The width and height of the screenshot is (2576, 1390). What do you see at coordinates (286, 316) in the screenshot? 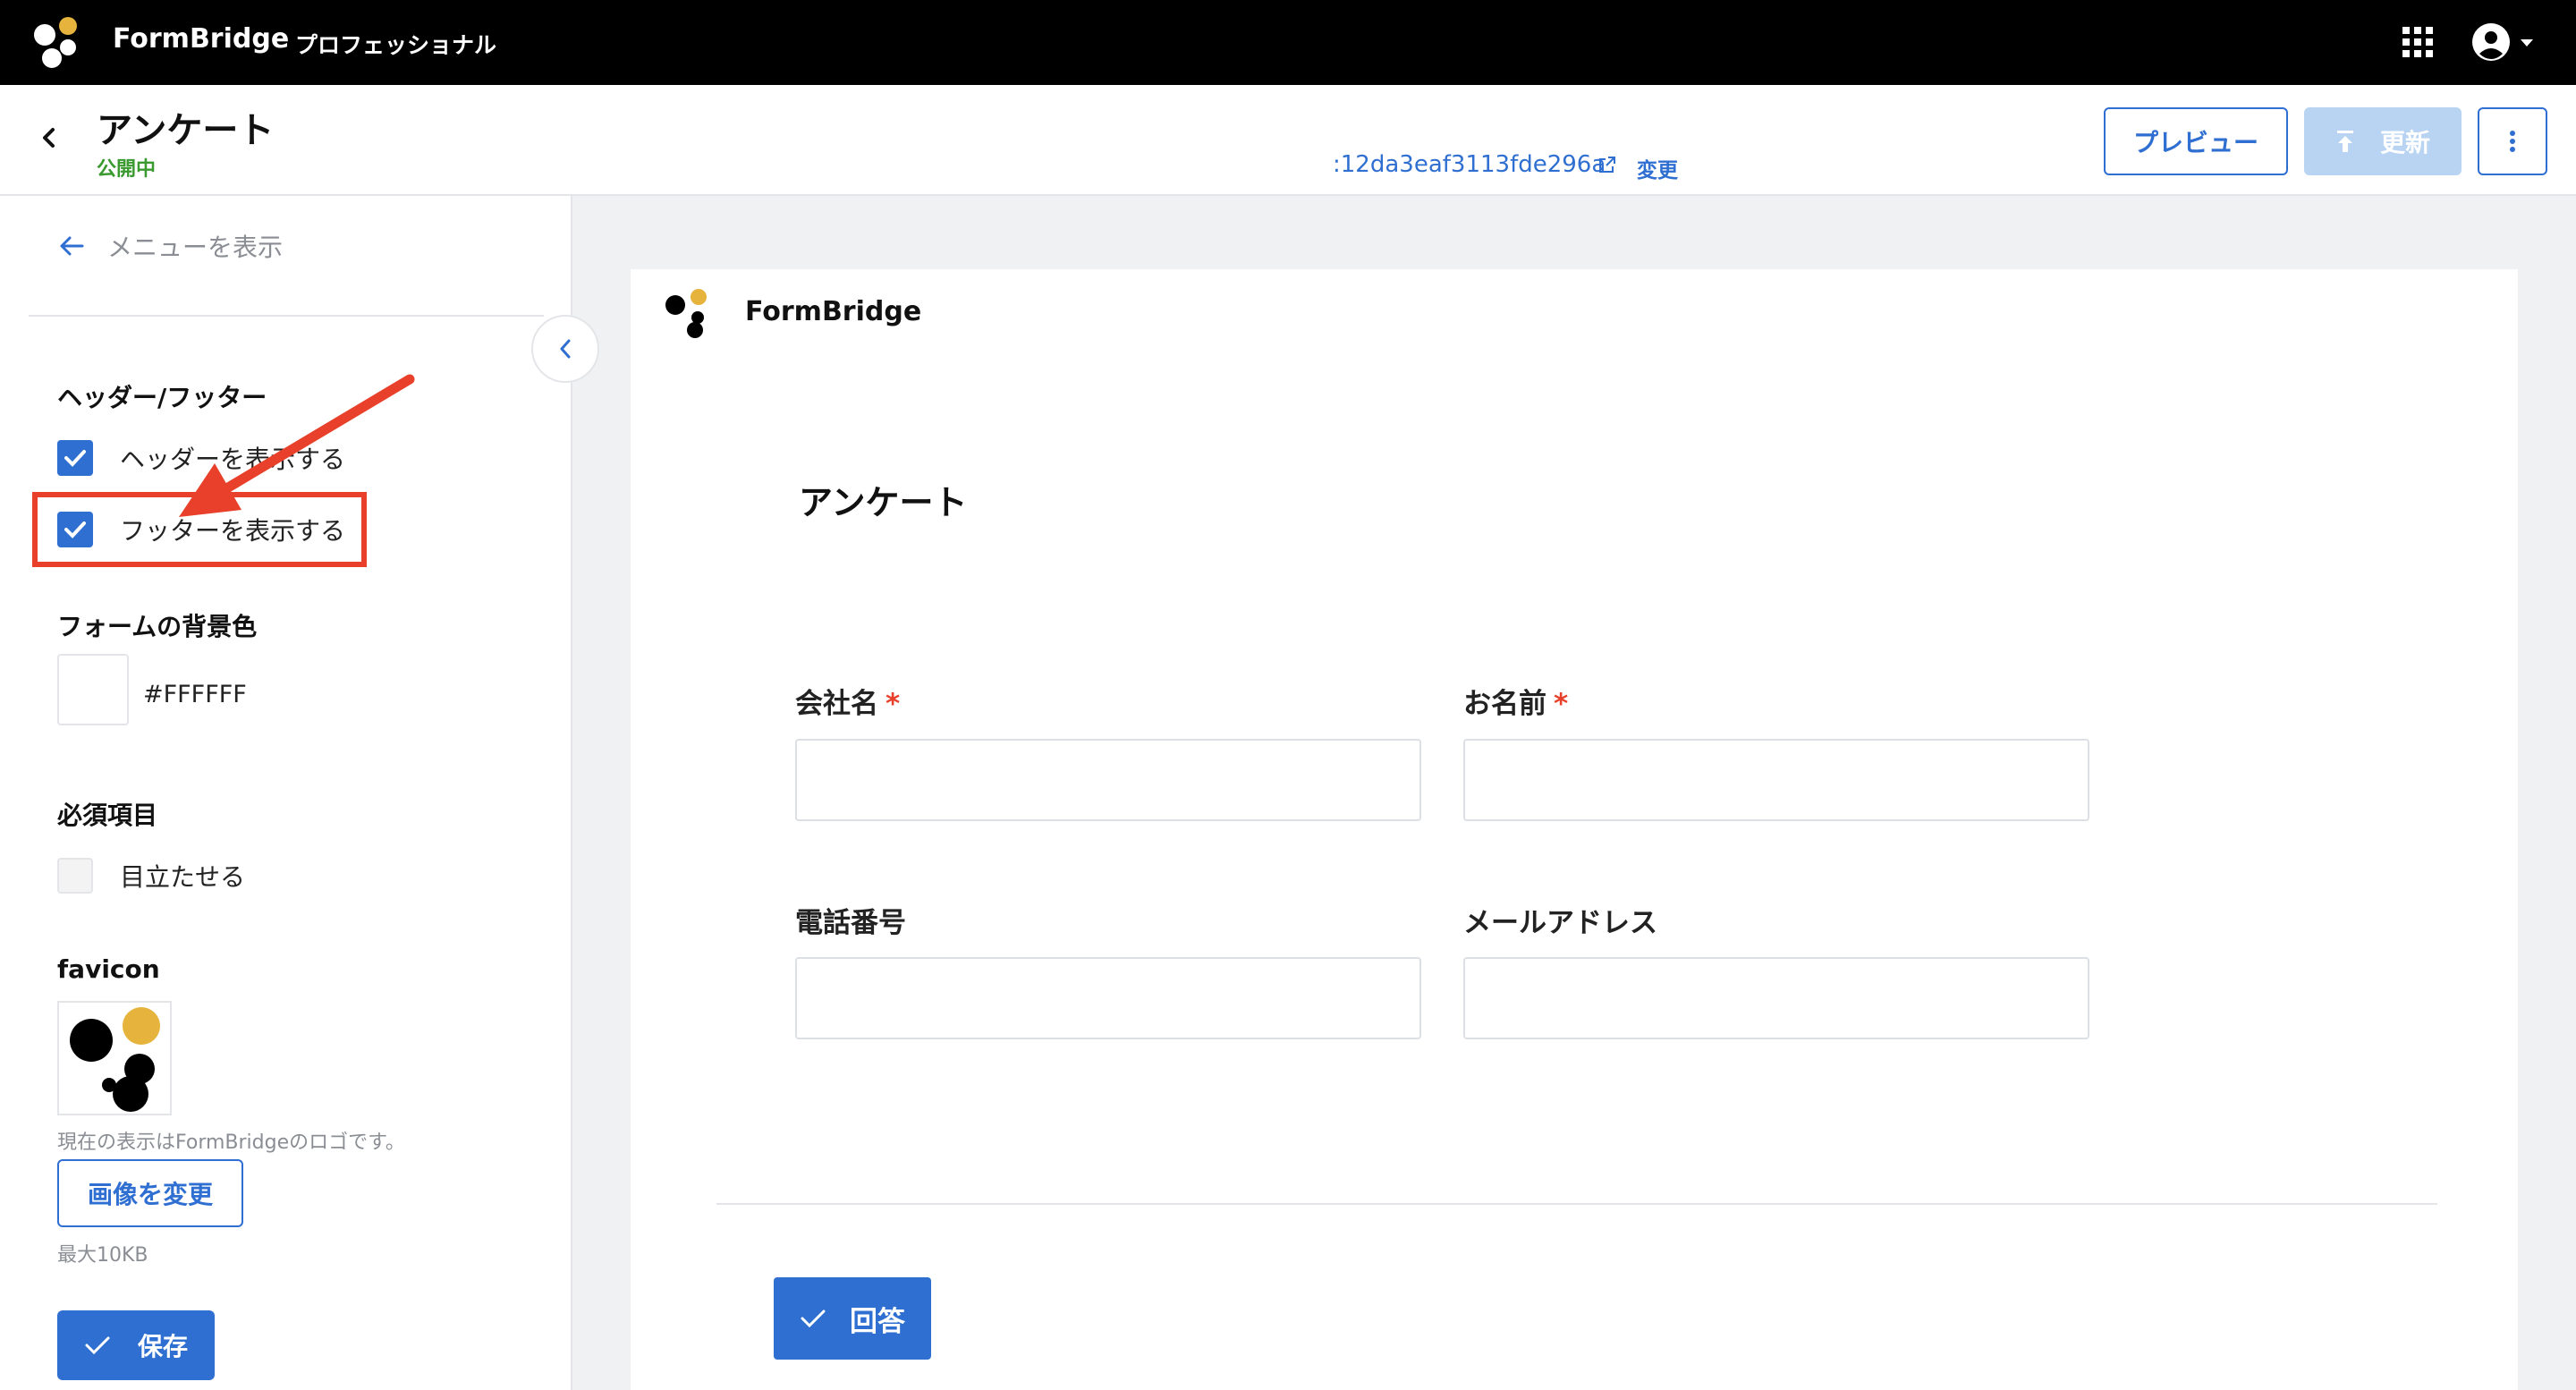
I see `sidebar-divider` at bounding box center [286, 316].